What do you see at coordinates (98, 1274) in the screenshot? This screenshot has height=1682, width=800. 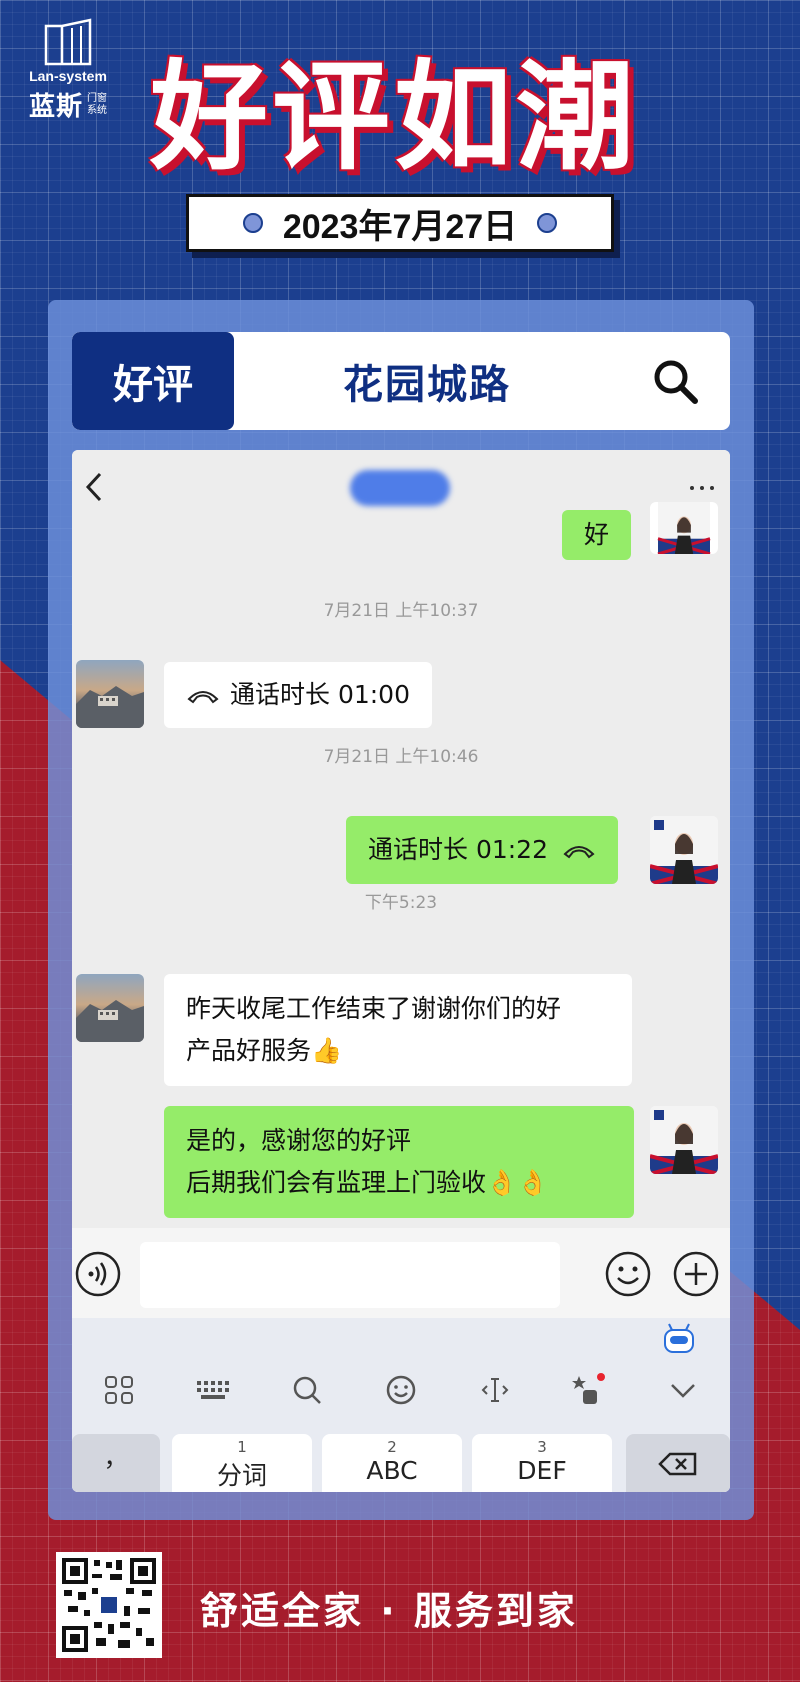 I see `voice-icon` at bounding box center [98, 1274].